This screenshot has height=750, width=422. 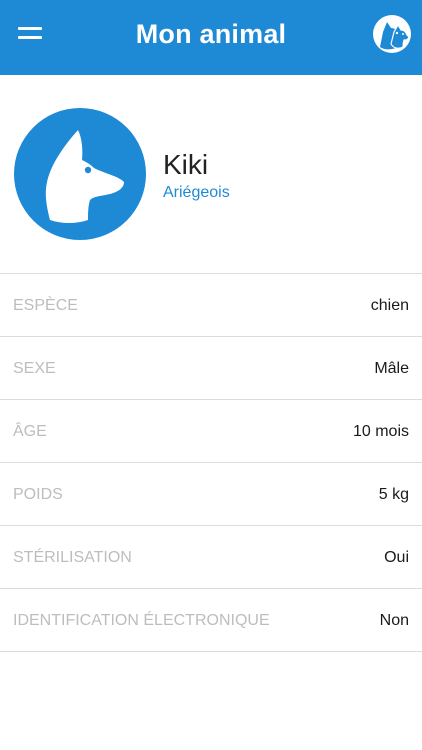 What do you see at coordinates (211, 305) in the screenshot?
I see `detail-row-species: ESPÈCE chien` at bounding box center [211, 305].